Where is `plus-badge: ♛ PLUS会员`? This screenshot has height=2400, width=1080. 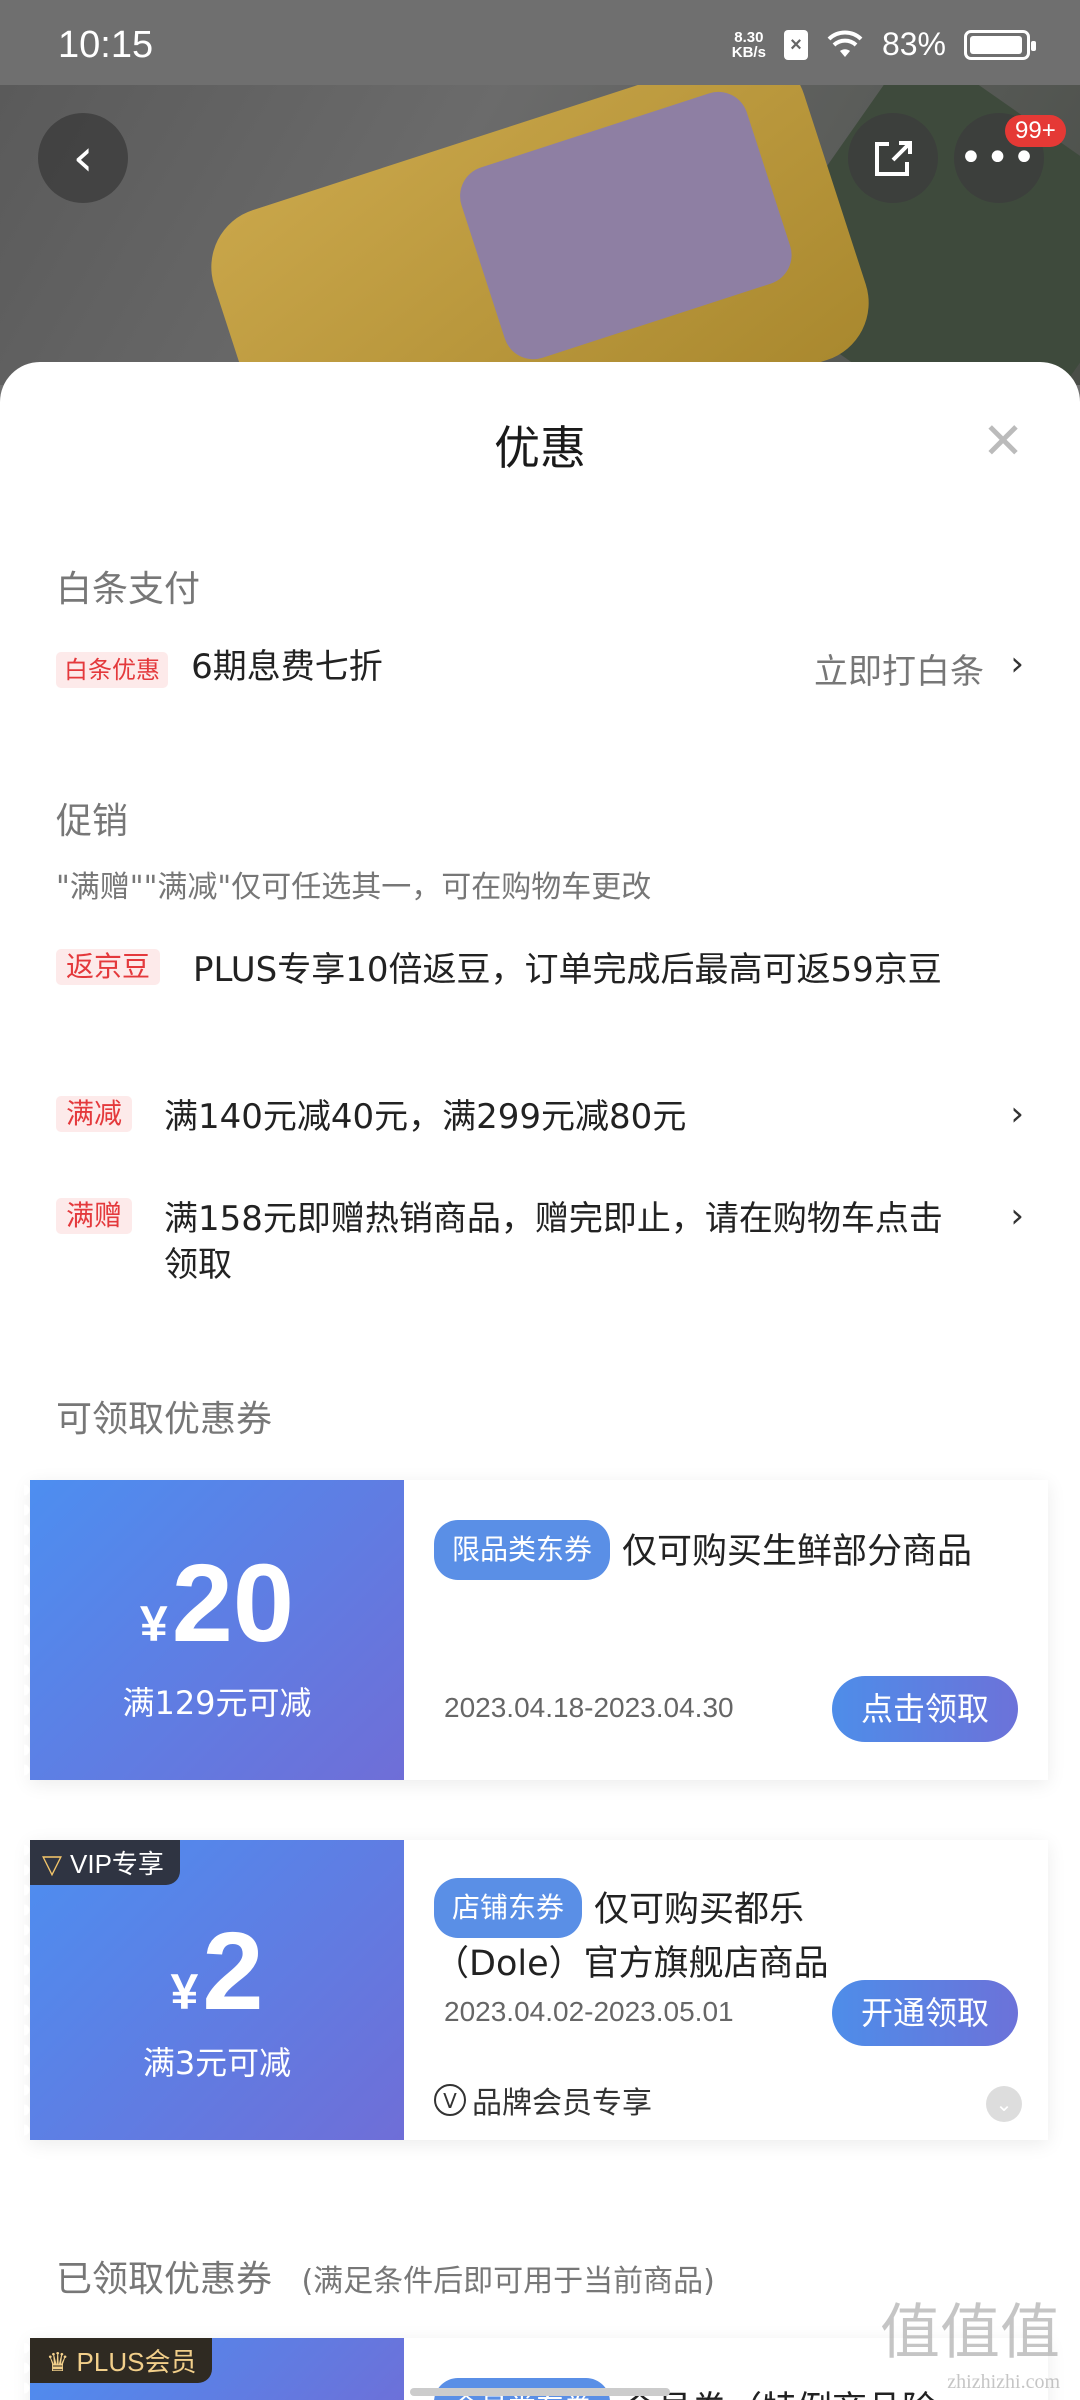
plus-badge: ♛ PLUS会员 is located at coordinates (121, 2360).